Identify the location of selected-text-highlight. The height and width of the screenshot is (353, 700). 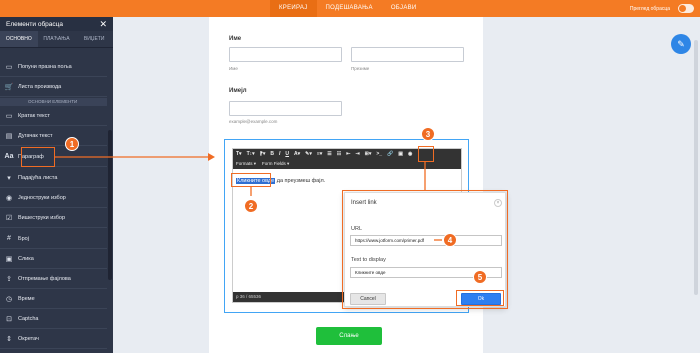
(251, 180).